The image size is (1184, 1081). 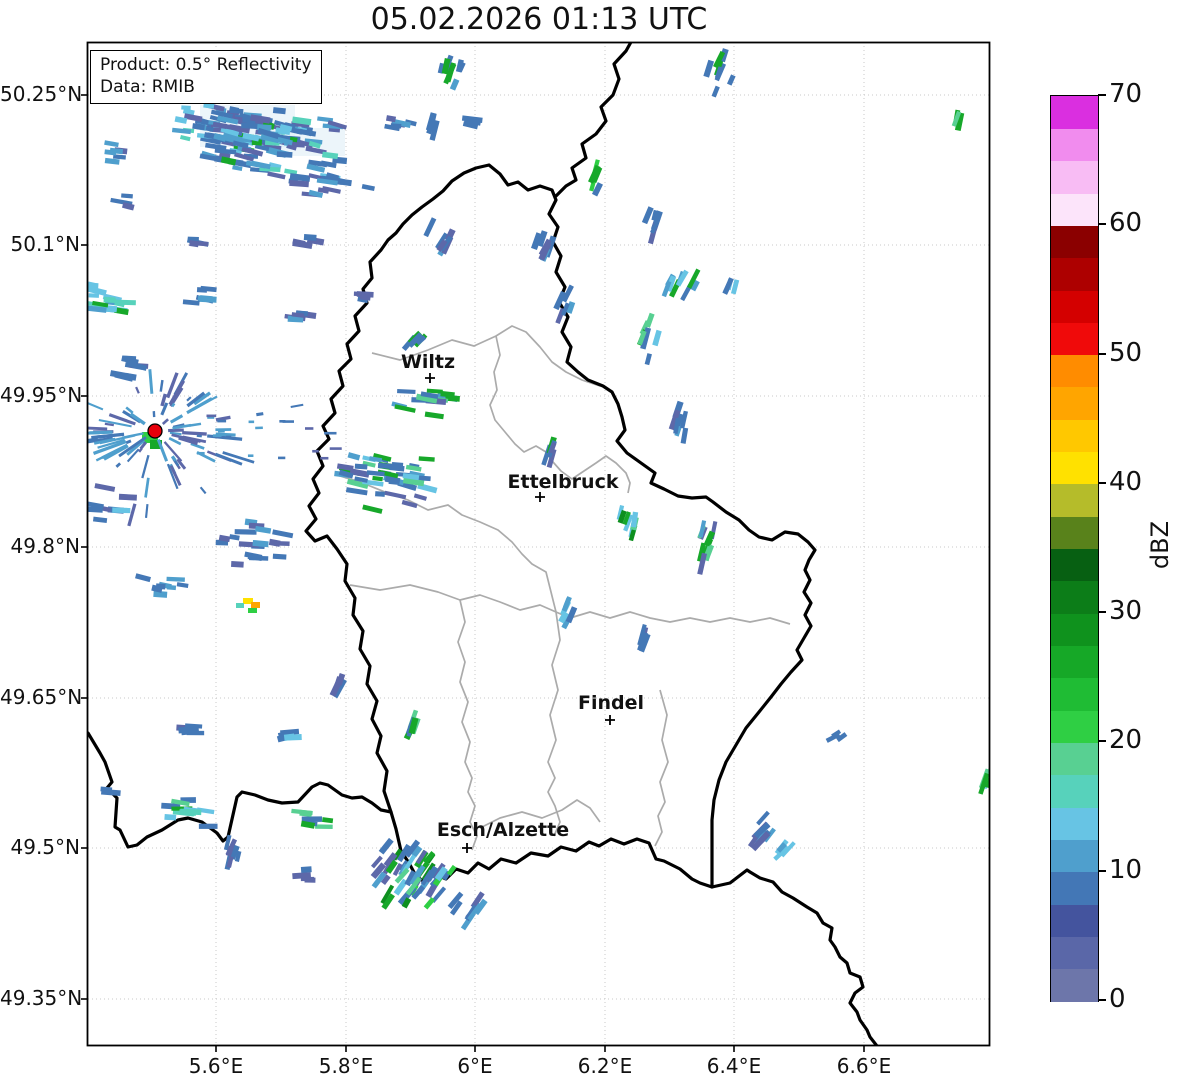 What do you see at coordinates (475, 1066) in the screenshot?
I see `lon-tick-label: 6°E` at bounding box center [475, 1066].